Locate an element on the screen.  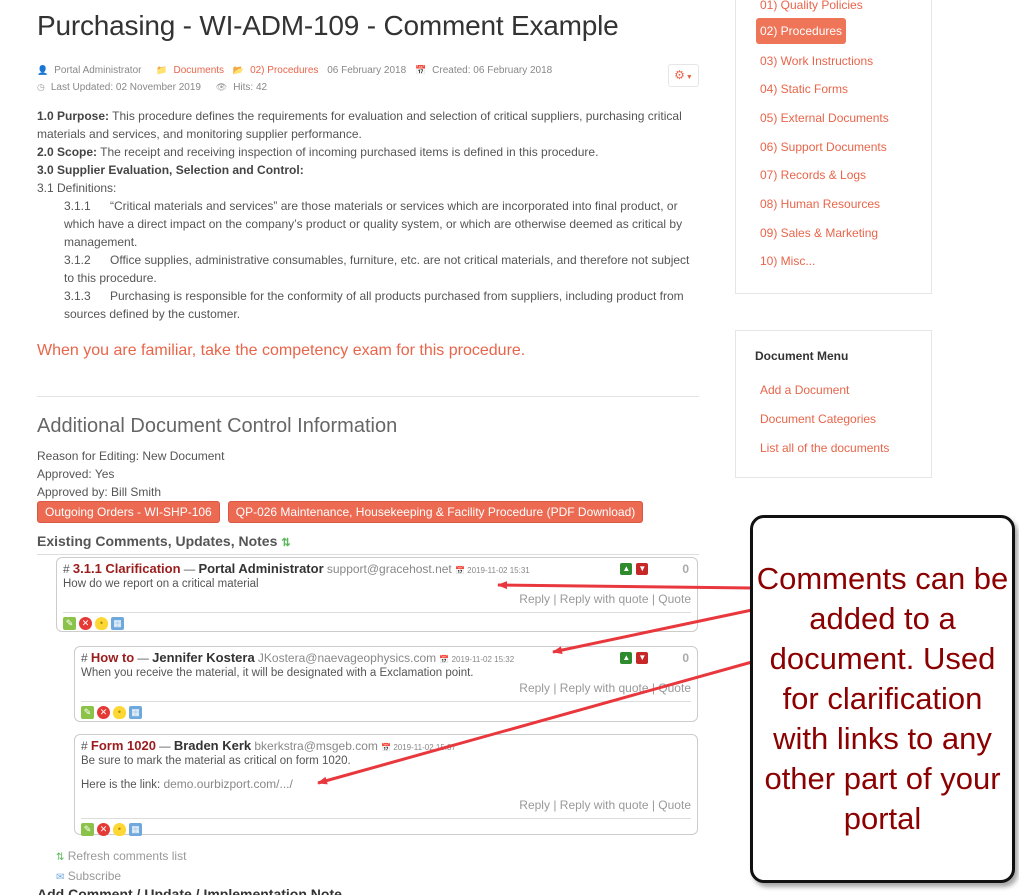
category-item: 01) Quality Policies is located at coordinates (811, 8).